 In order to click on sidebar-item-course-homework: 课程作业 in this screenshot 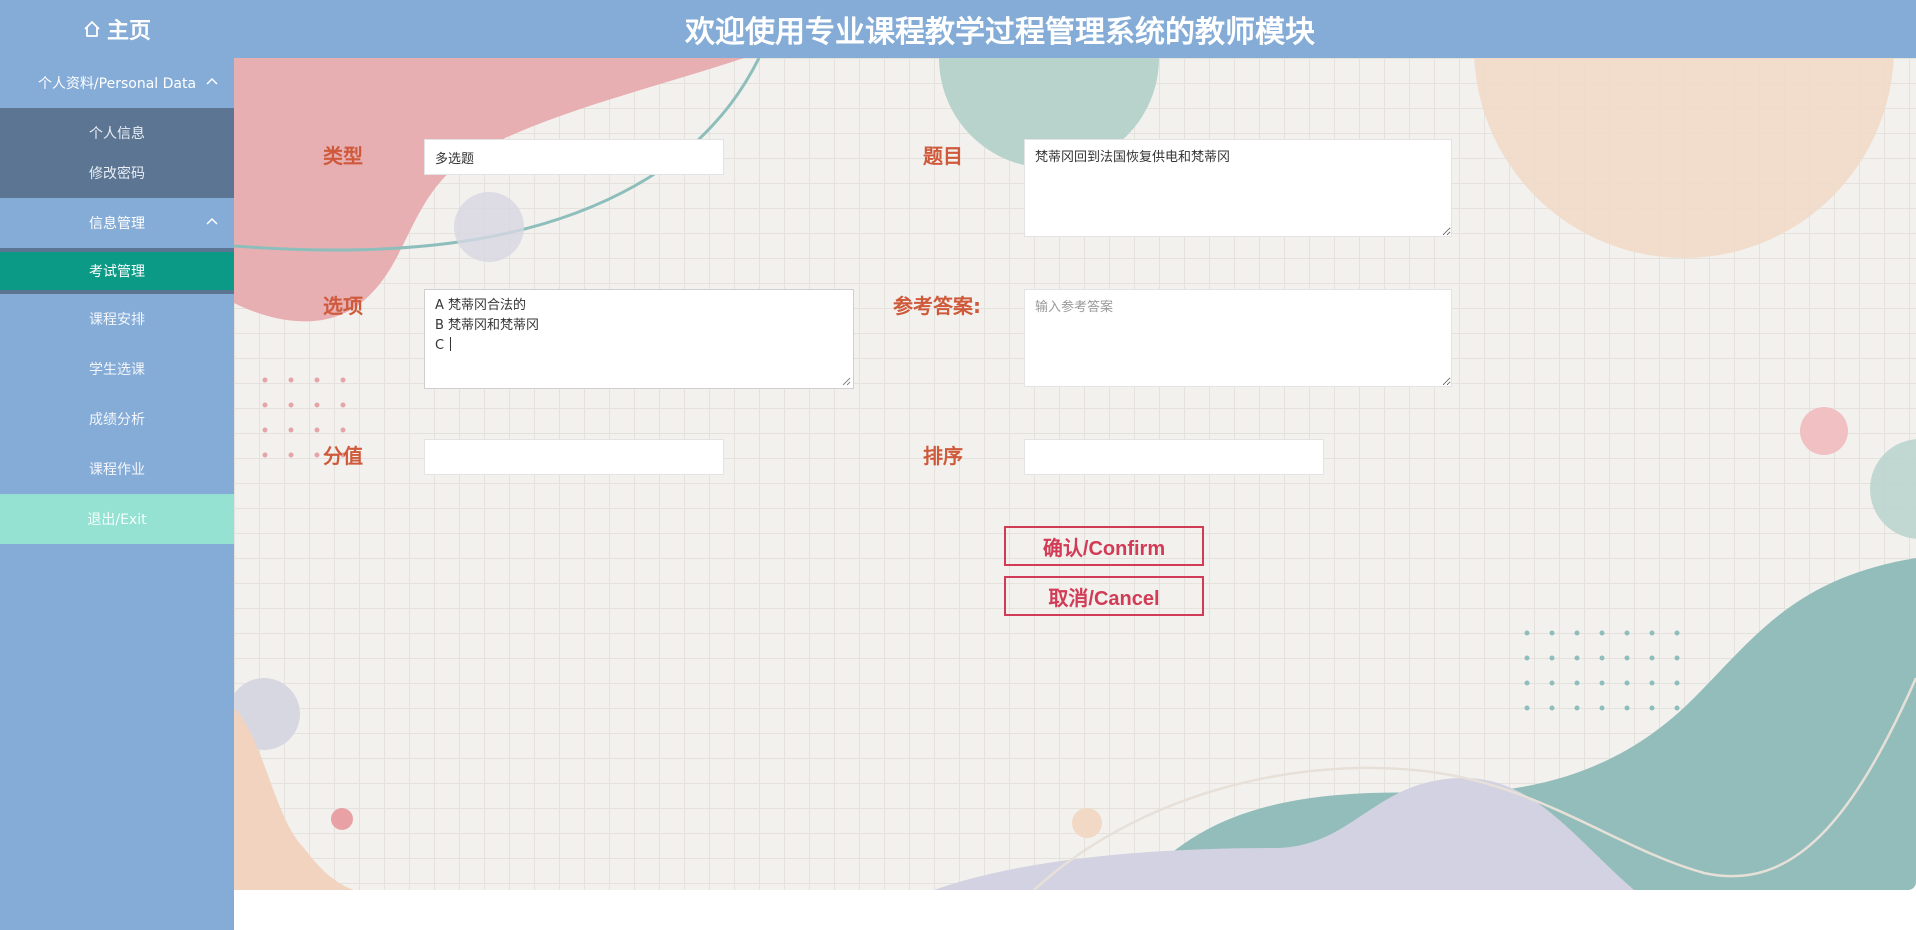, I will do `click(117, 469)`.